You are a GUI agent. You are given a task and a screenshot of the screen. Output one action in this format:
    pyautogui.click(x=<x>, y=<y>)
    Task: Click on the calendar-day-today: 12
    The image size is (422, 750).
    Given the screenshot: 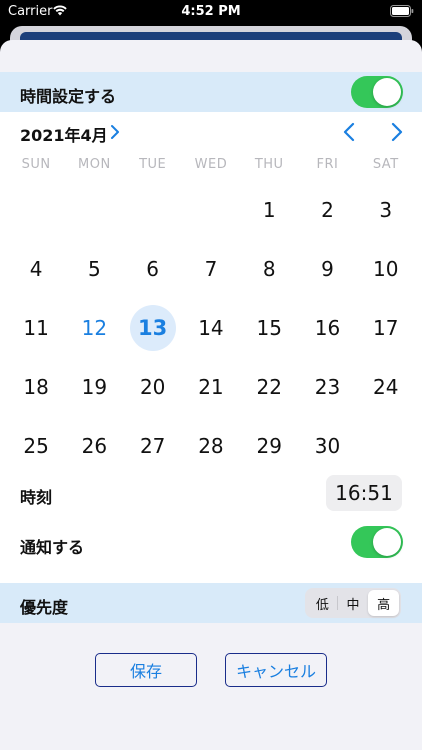 What is the action you would take?
    pyautogui.click(x=94, y=327)
    